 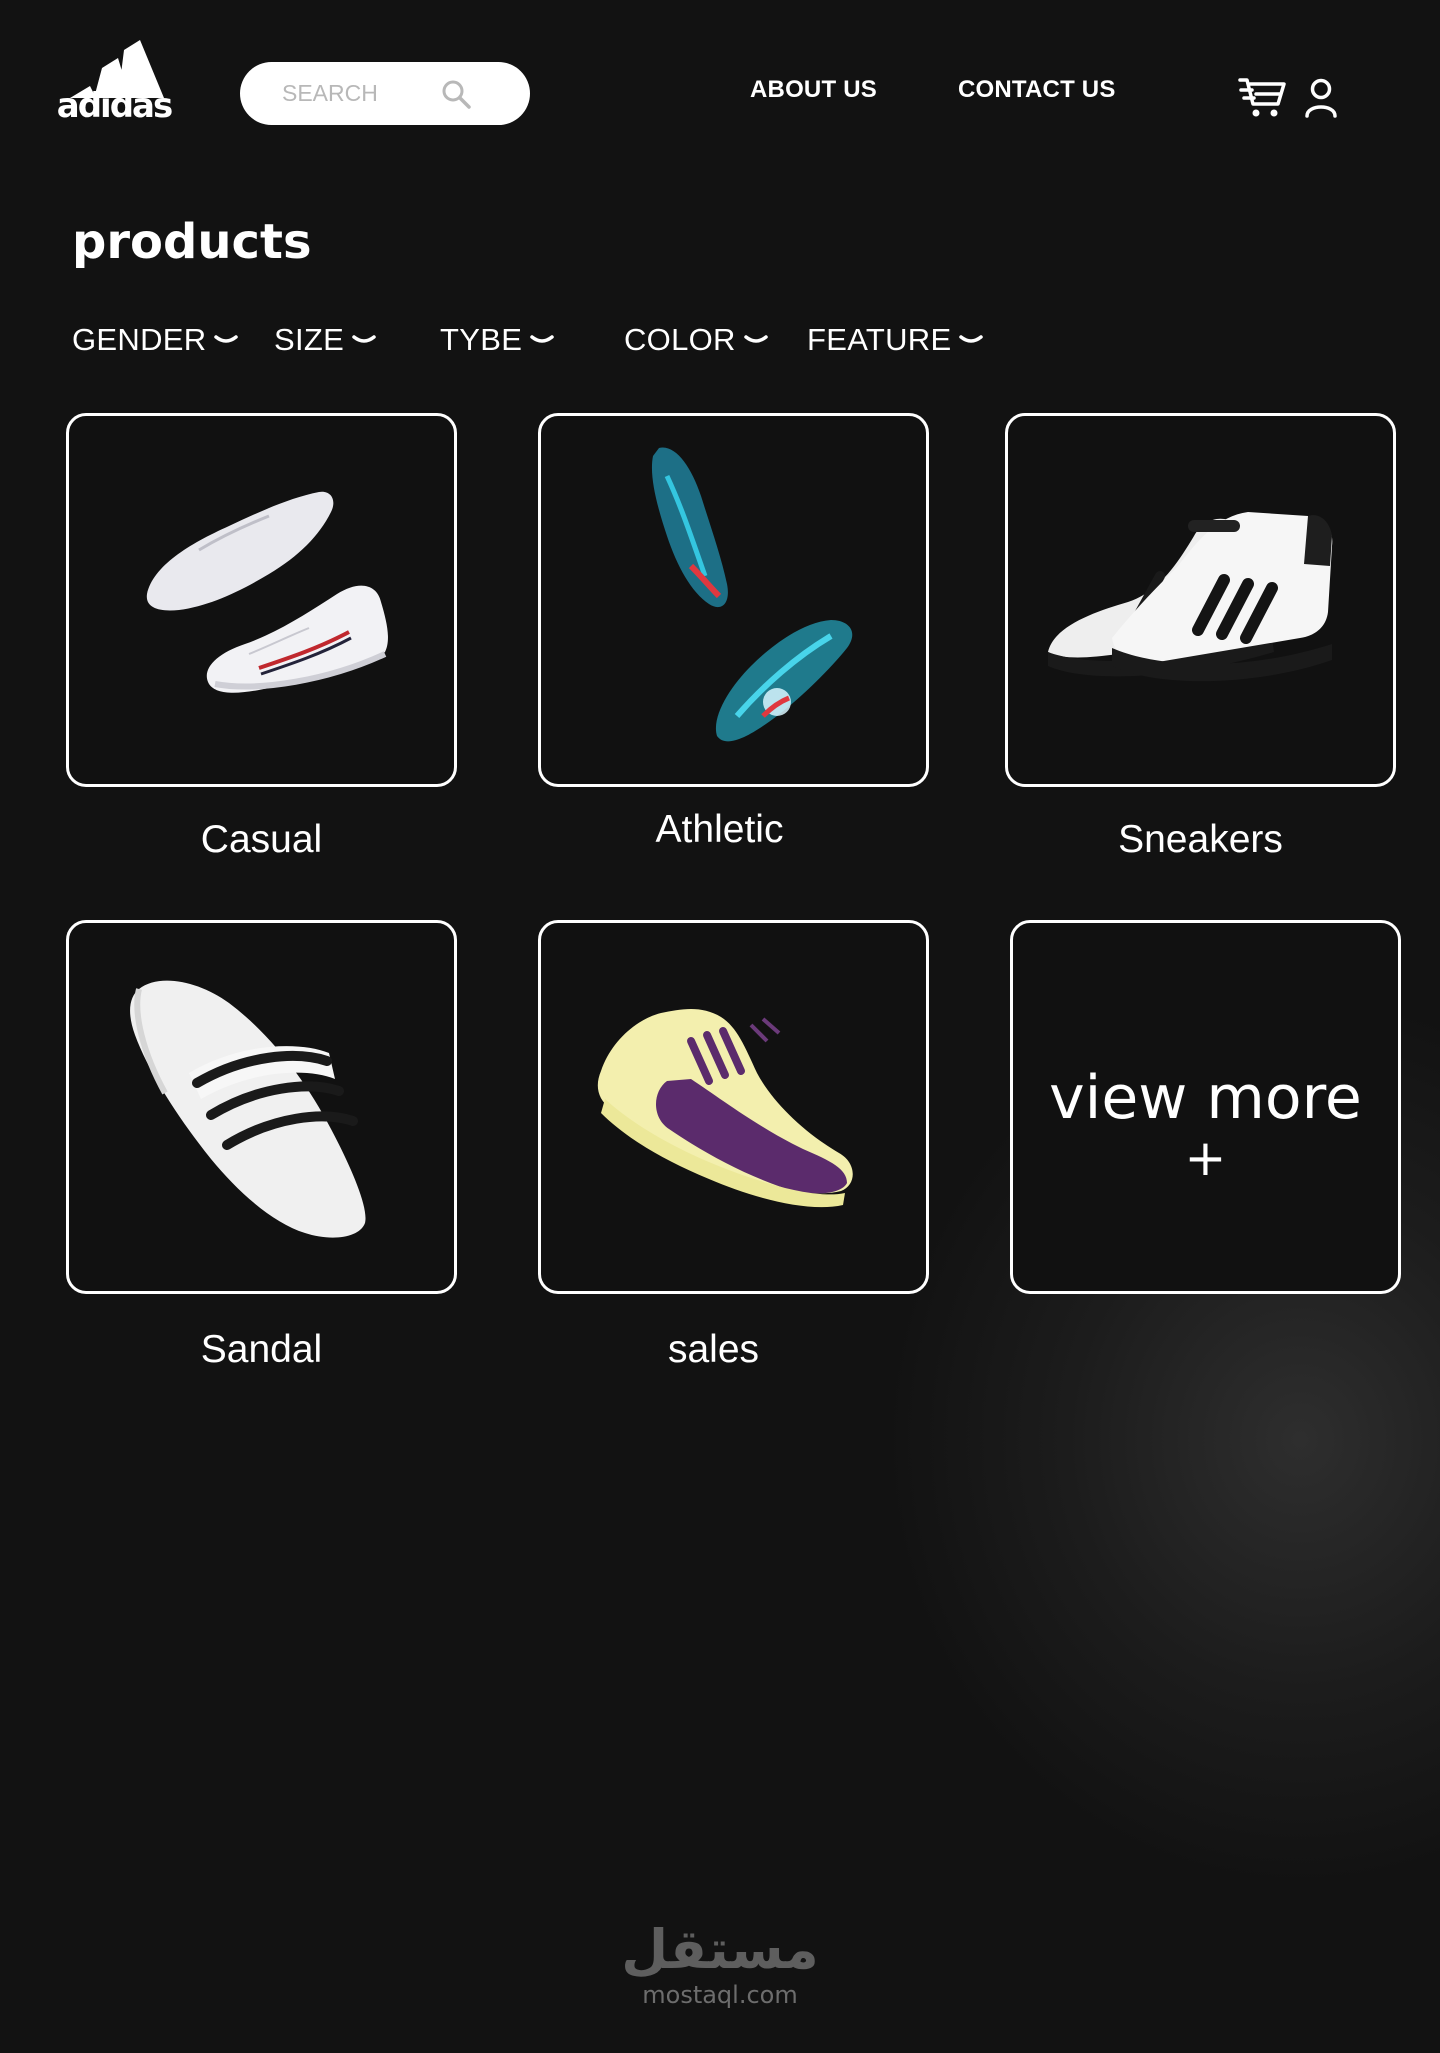 I want to click on nav-contact-us: CONTACT US, so click(x=1037, y=90).